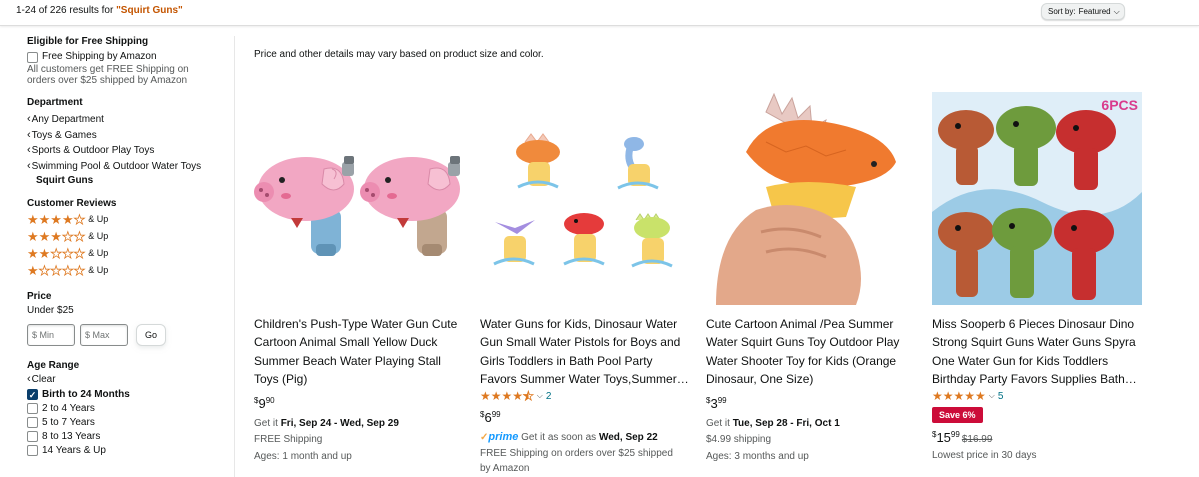 This screenshot has width=1199, height=477. I want to click on department-title: Department, so click(55, 102).